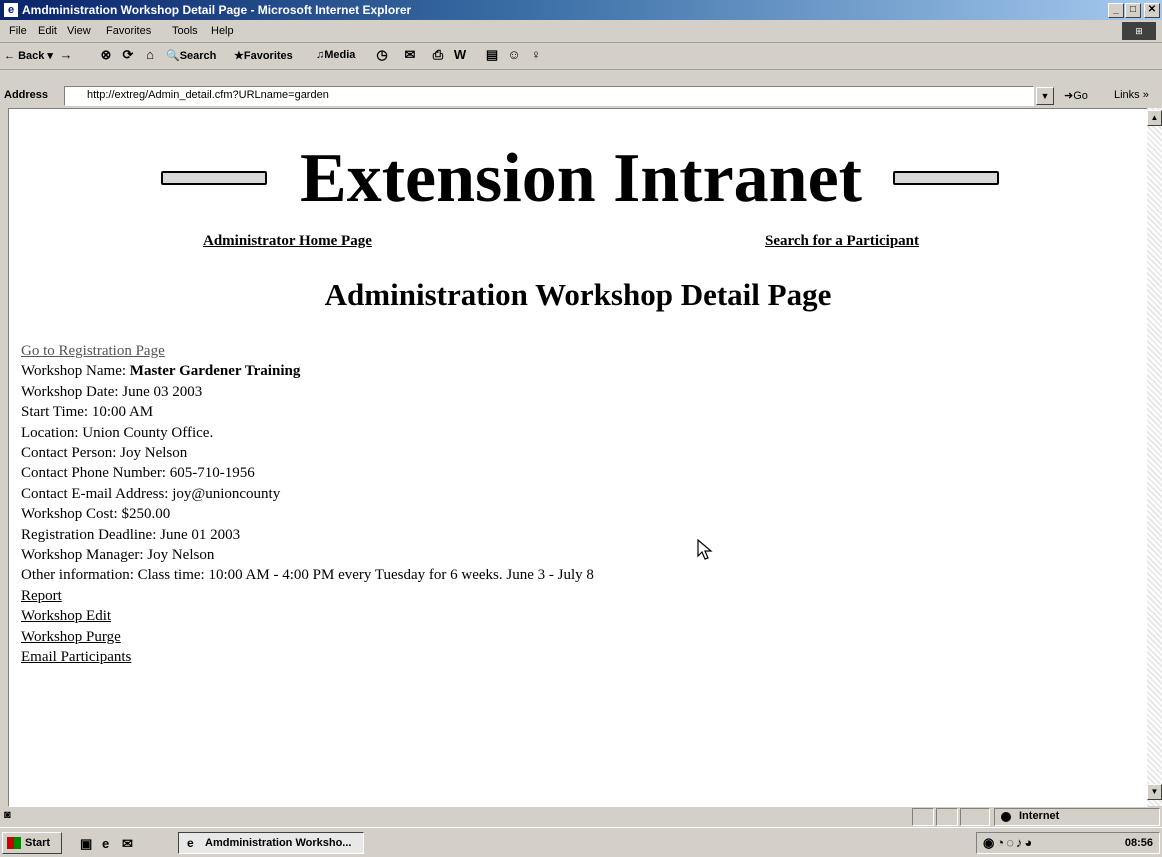 This screenshot has width=1162, height=857. Describe the element at coordinates (131, 534) in the screenshot. I see `registration-deadline: Registration Deadline: June 01 2003` at that location.